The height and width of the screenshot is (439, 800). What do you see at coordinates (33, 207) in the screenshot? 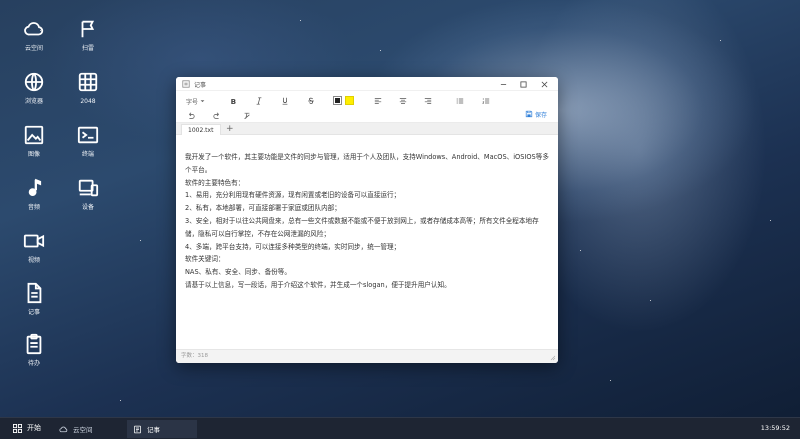
I see `desktop-icon-label: 音频` at bounding box center [33, 207].